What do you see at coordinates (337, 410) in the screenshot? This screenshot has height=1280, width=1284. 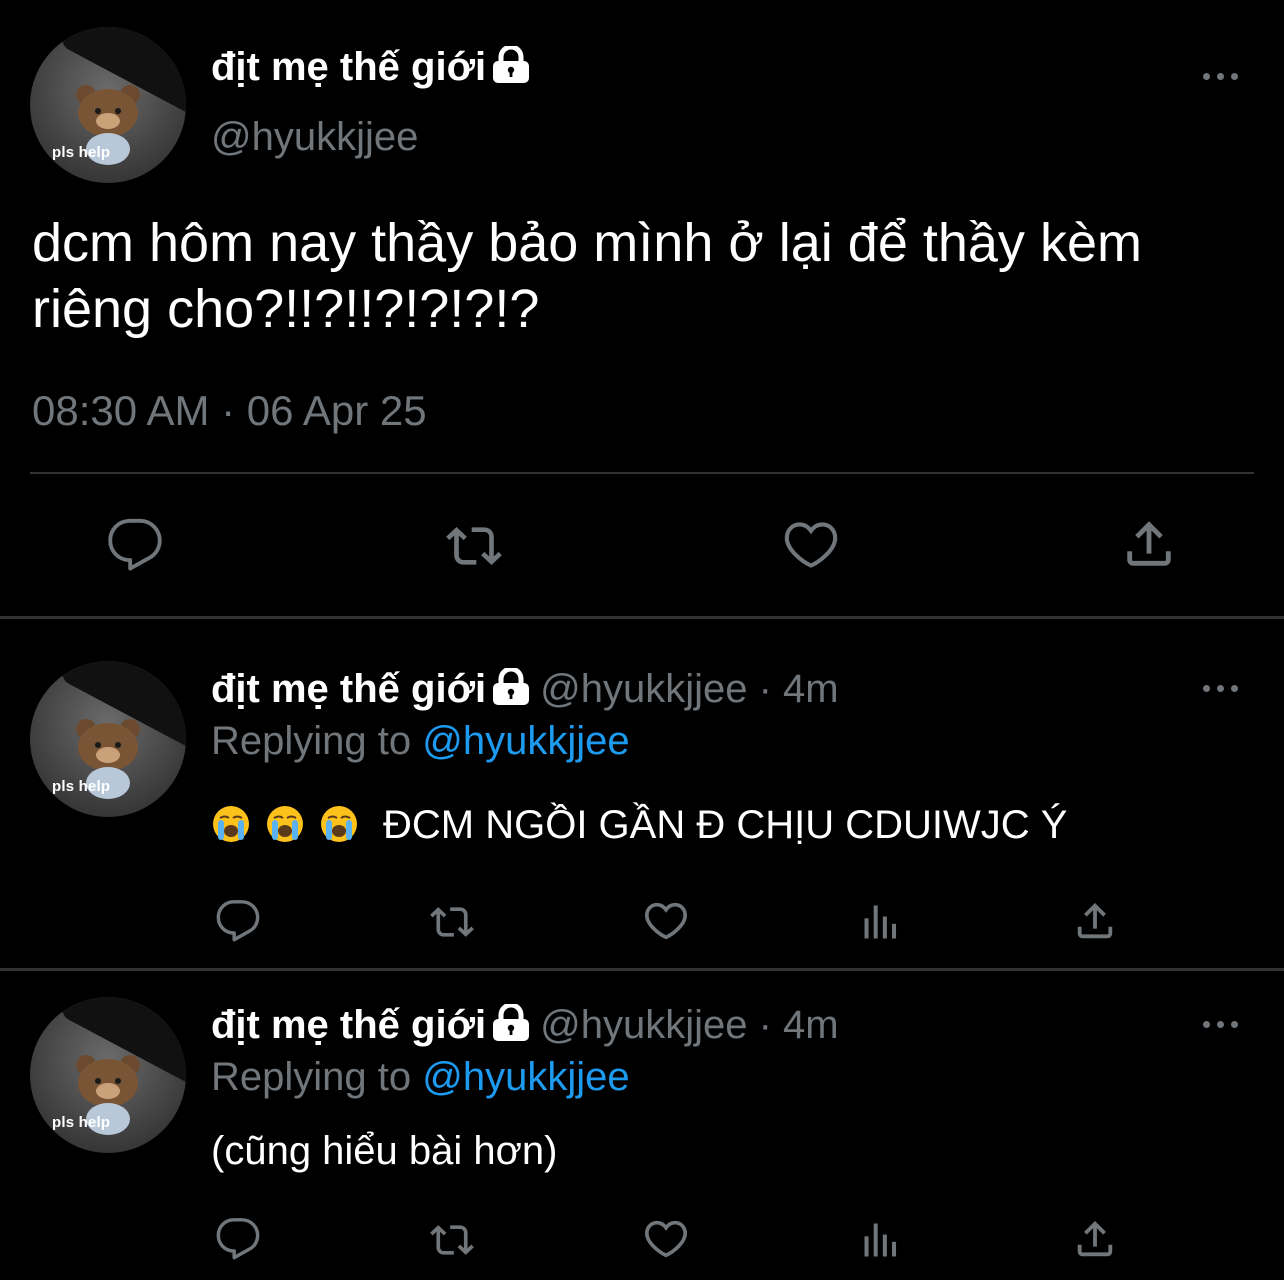 I see `tweet-date: 06 Apr 25` at bounding box center [337, 410].